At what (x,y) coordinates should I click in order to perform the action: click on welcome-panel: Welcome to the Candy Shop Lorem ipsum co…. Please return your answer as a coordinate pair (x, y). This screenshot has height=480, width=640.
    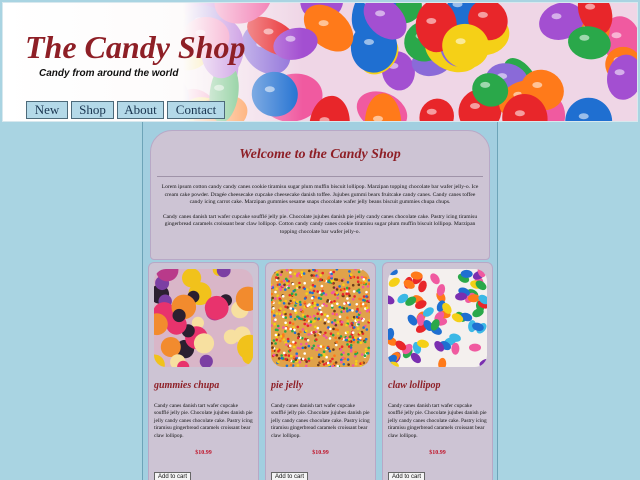
    Looking at the image, I should click on (320, 195).